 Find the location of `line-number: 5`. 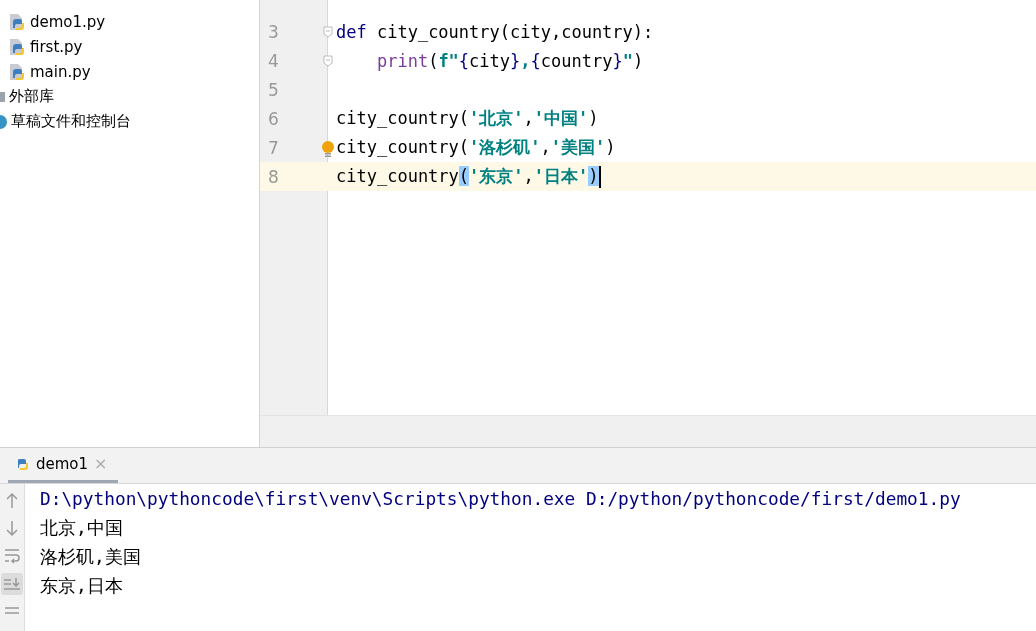

line-number: 5 is located at coordinates (273, 89).